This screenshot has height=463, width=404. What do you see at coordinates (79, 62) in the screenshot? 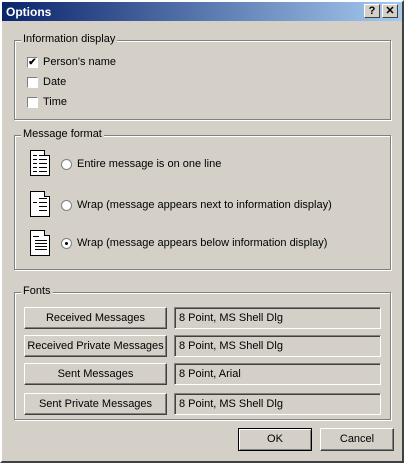
I see `persons-name-label: Person's name` at bounding box center [79, 62].